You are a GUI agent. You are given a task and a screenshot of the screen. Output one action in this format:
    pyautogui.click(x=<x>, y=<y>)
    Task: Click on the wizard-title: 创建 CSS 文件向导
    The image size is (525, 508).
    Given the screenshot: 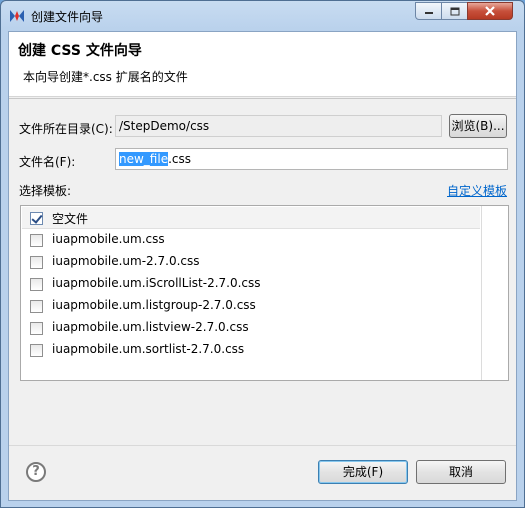 What is the action you would take?
    pyautogui.click(x=80, y=51)
    